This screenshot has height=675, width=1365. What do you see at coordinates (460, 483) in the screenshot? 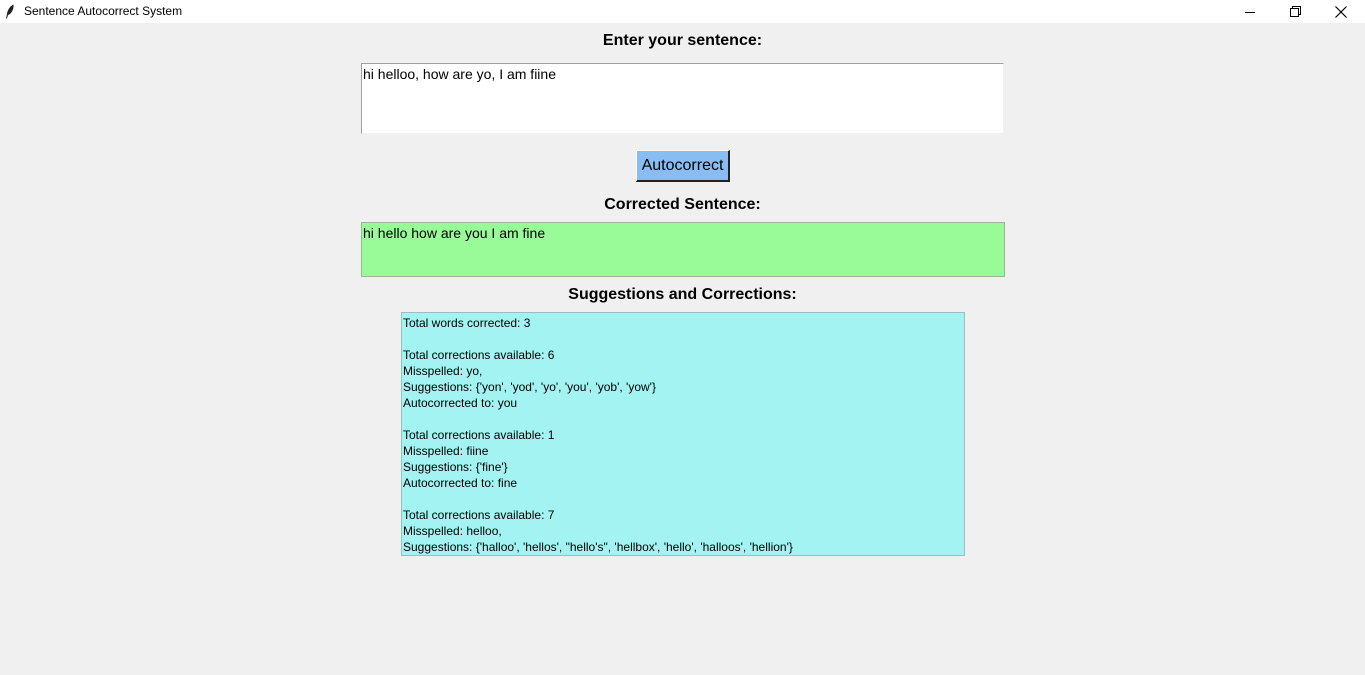
I see `suggestion-line: Autocorrected to: fine` at bounding box center [460, 483].